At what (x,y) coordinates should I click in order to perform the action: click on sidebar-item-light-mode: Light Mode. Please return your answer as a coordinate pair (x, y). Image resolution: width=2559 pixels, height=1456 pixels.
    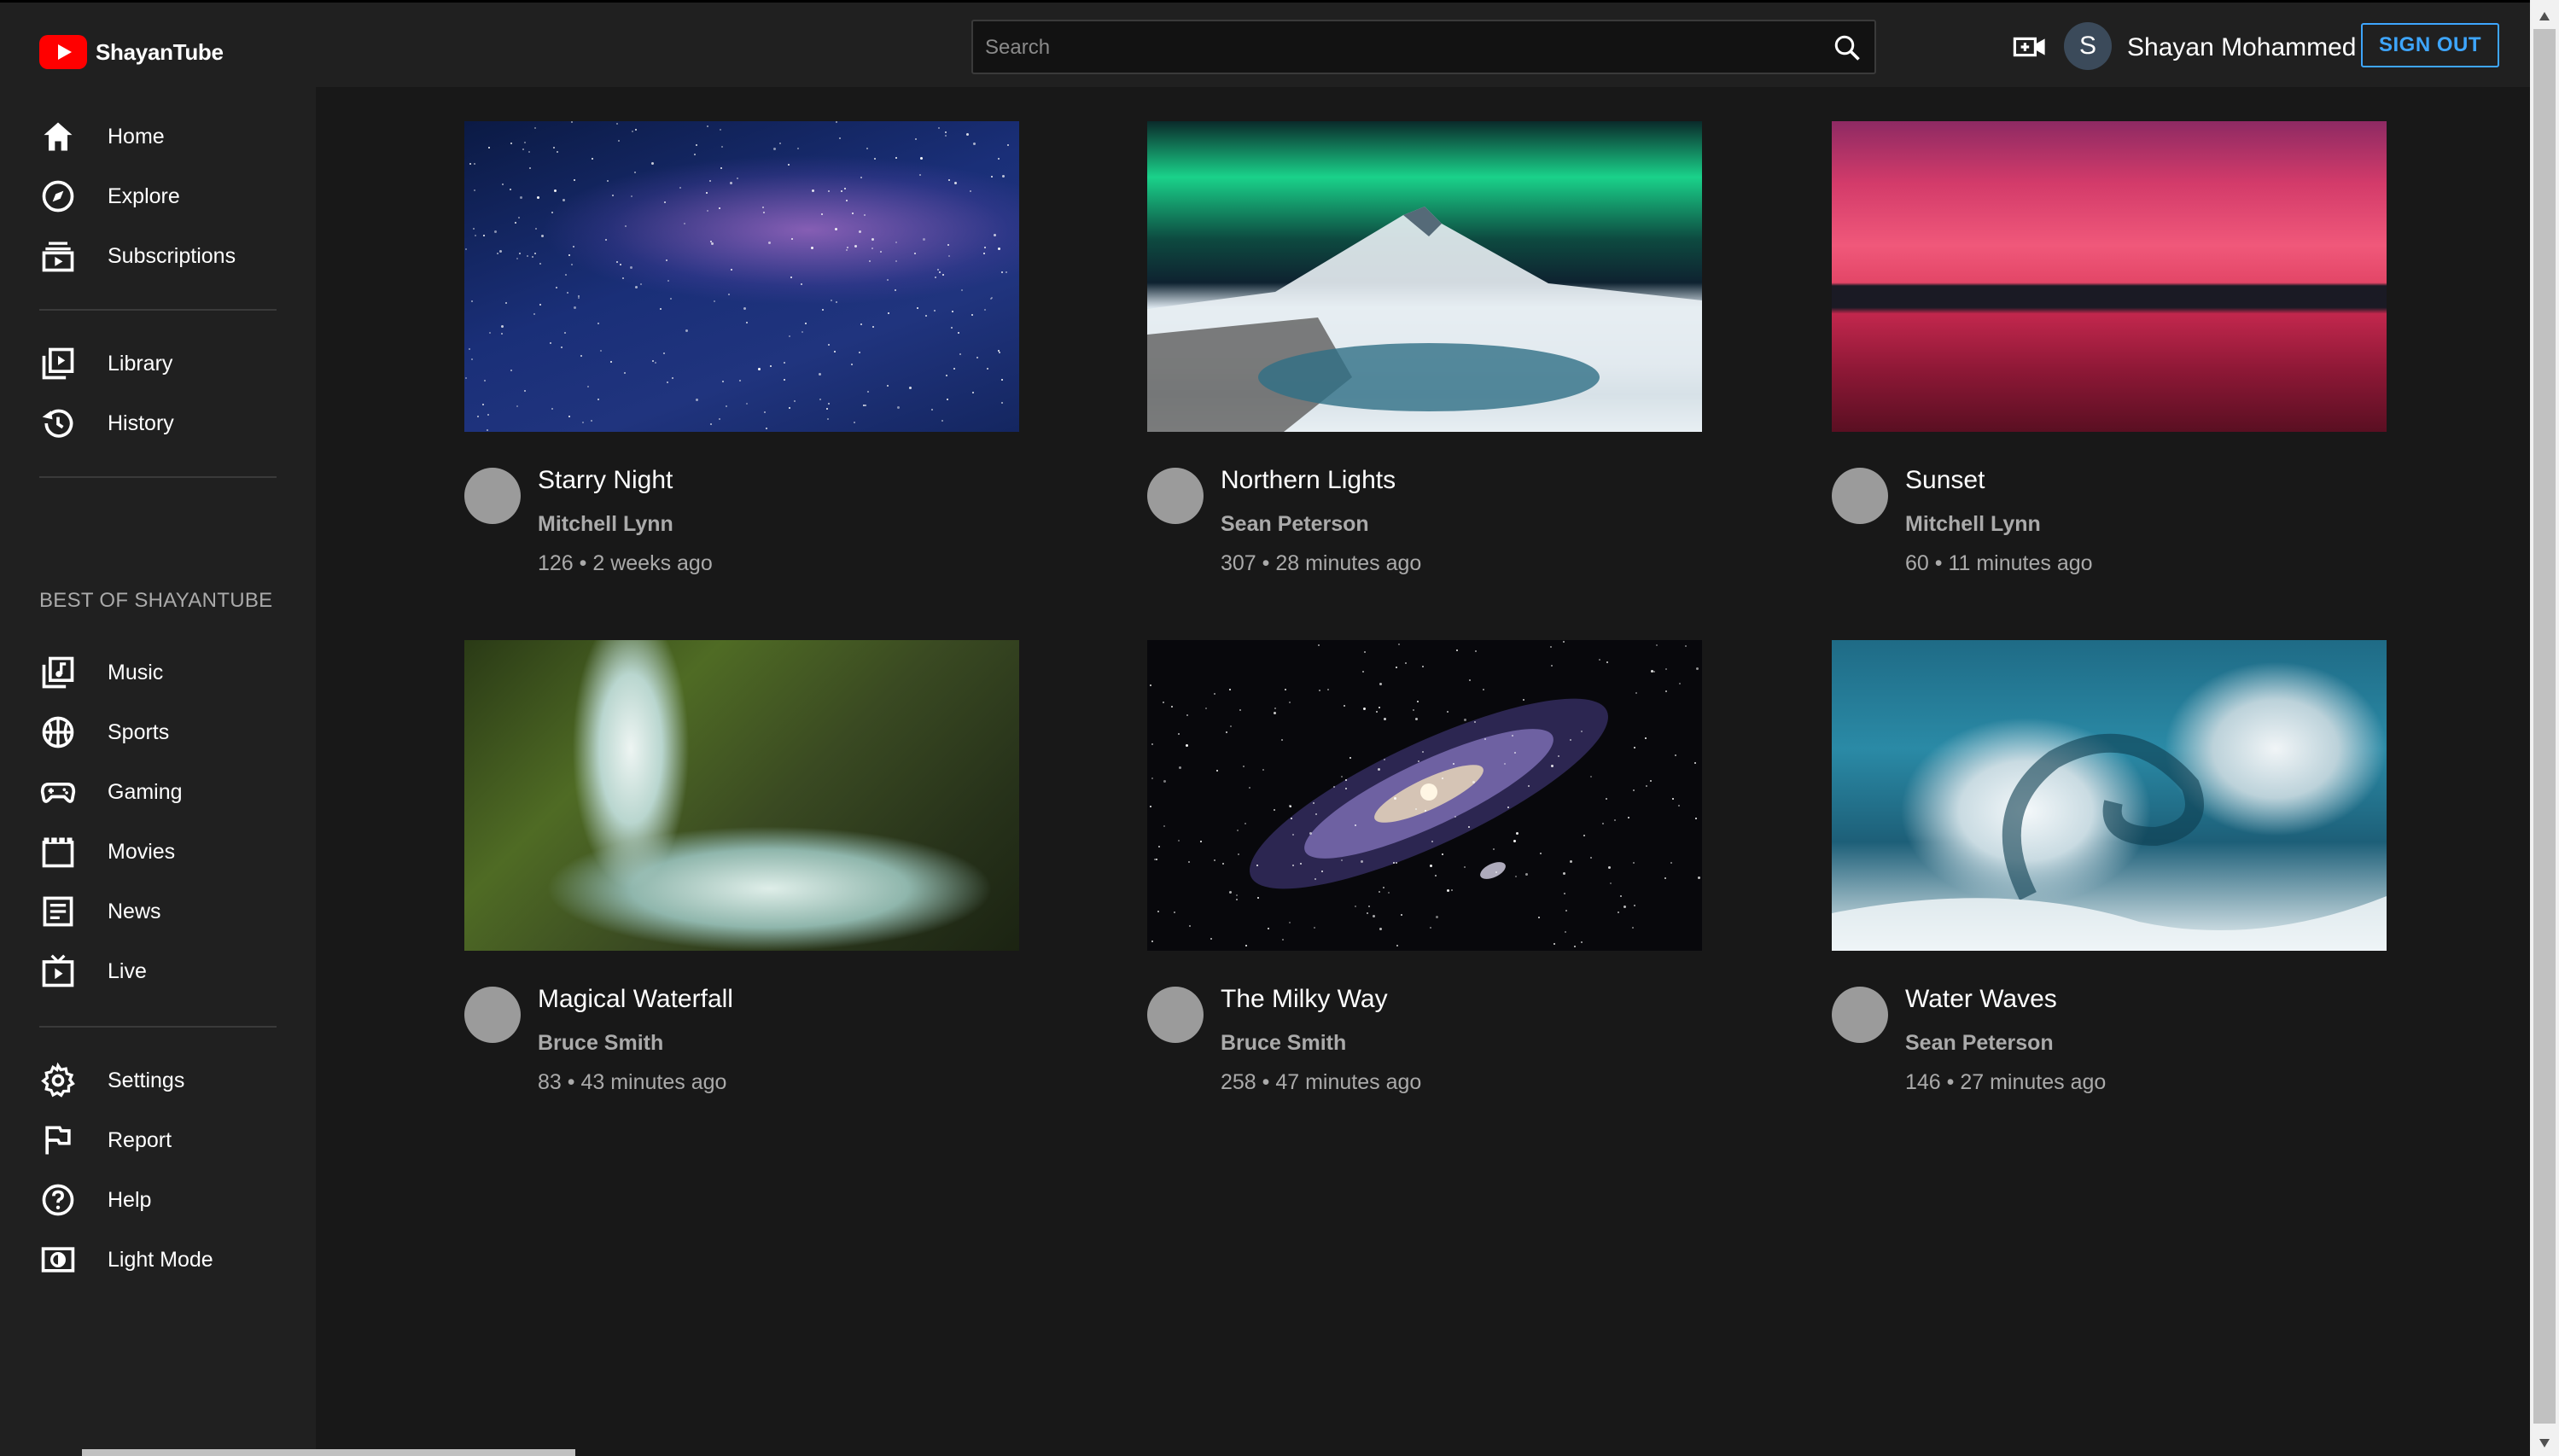
    Looking at the image, I should click on (167, 1259).